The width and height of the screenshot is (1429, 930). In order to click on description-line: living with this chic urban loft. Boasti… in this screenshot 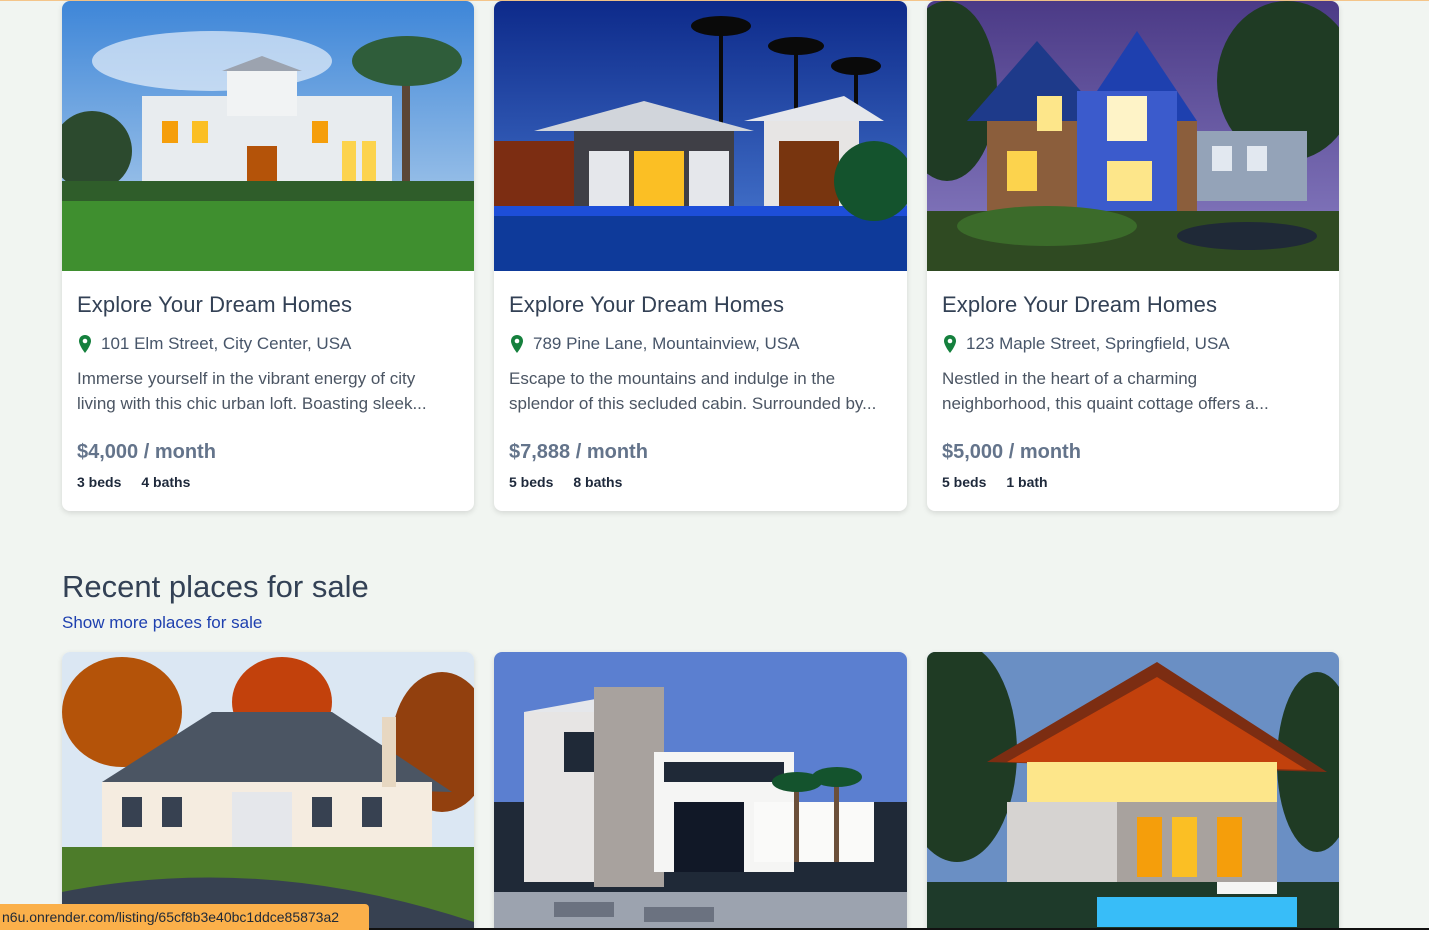, I will do `click(252, 403)`.